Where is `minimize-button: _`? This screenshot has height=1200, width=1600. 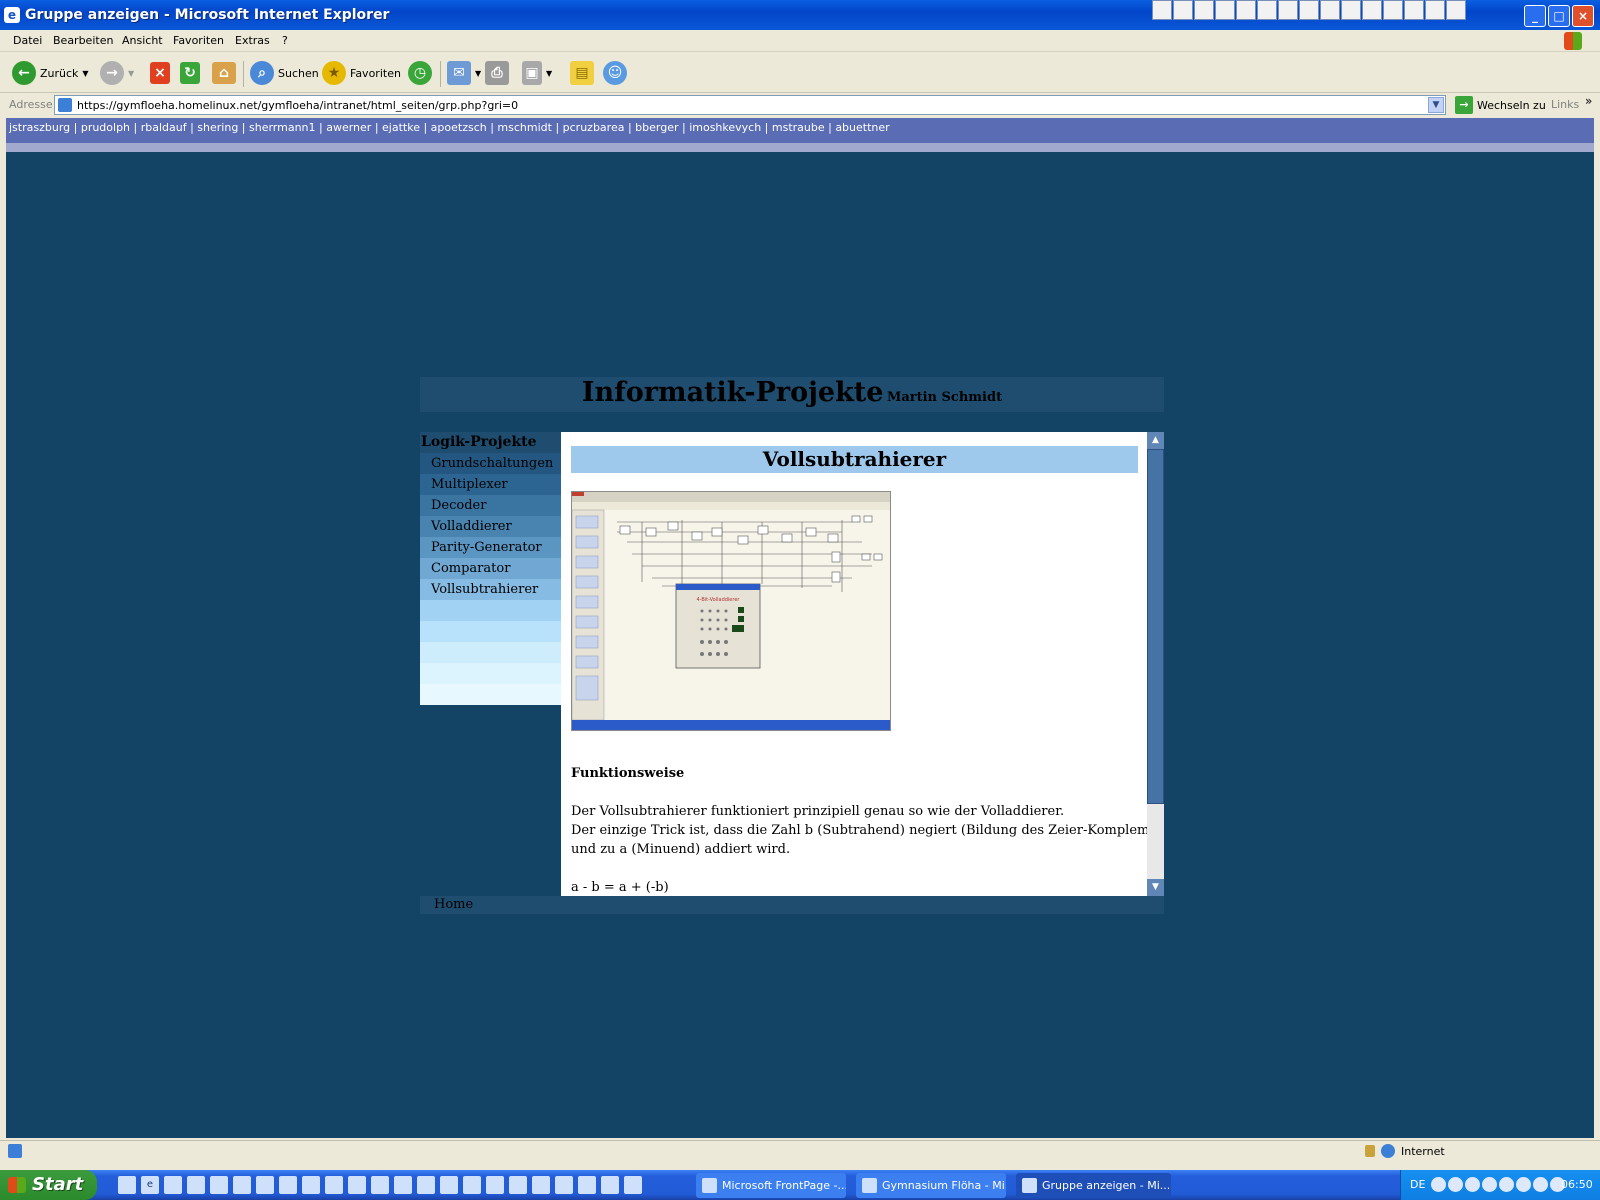 minimize-button: _ is located at coordinates (1535, 16).